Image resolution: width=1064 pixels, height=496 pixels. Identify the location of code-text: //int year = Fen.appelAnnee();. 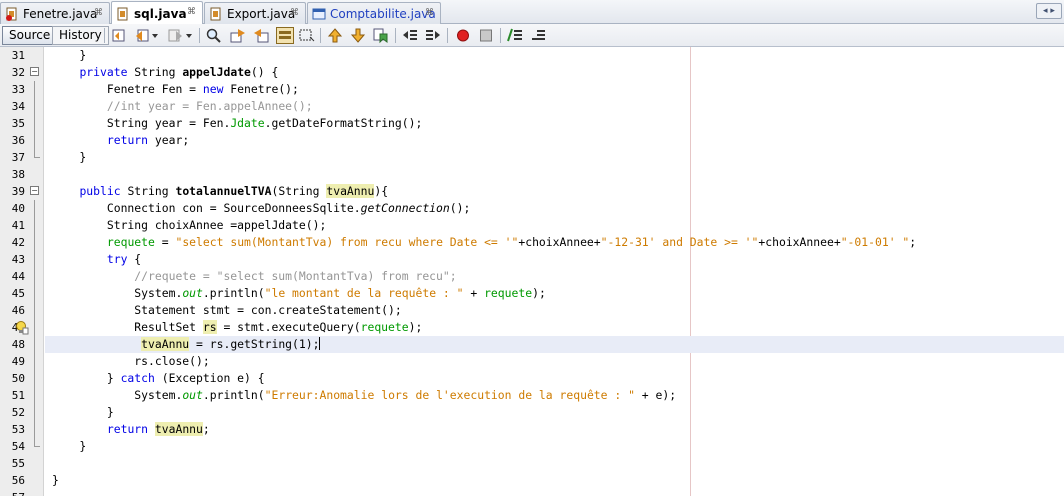
(182, 106).